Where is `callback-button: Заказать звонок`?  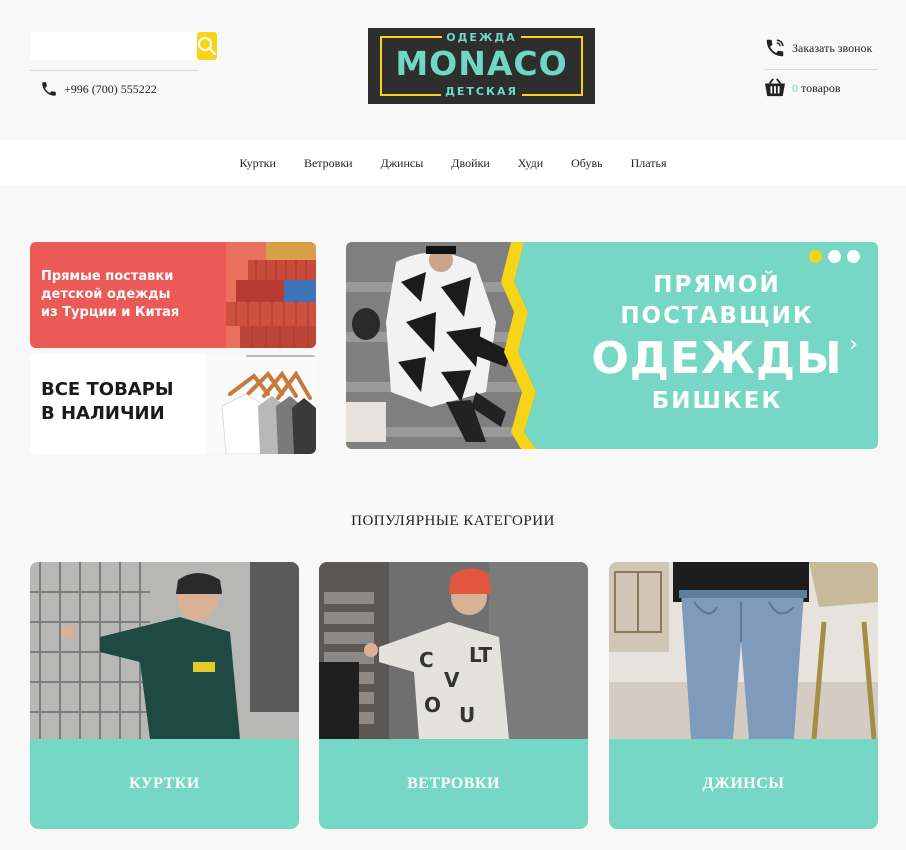
callback-button: Заказать звонок is located at coordinates (818, 48).